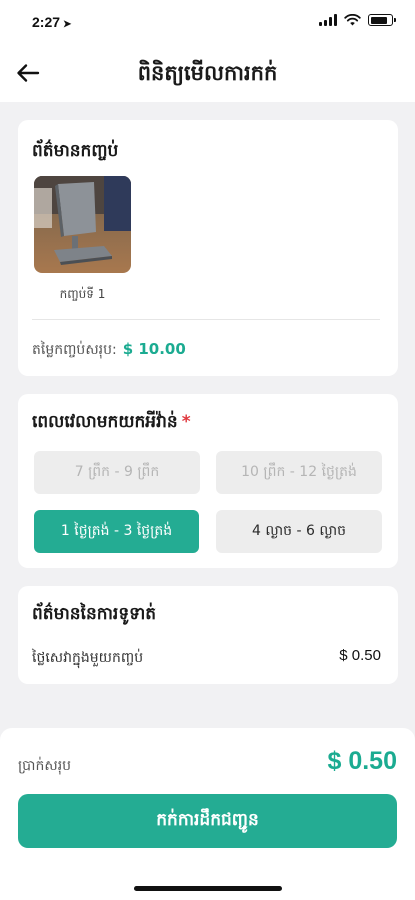 This screenshot has height=900, width=415. Describe the element at coordinates (207, 22) in the screenshot. I see `status-bar: 2:27 ➤` at that location.